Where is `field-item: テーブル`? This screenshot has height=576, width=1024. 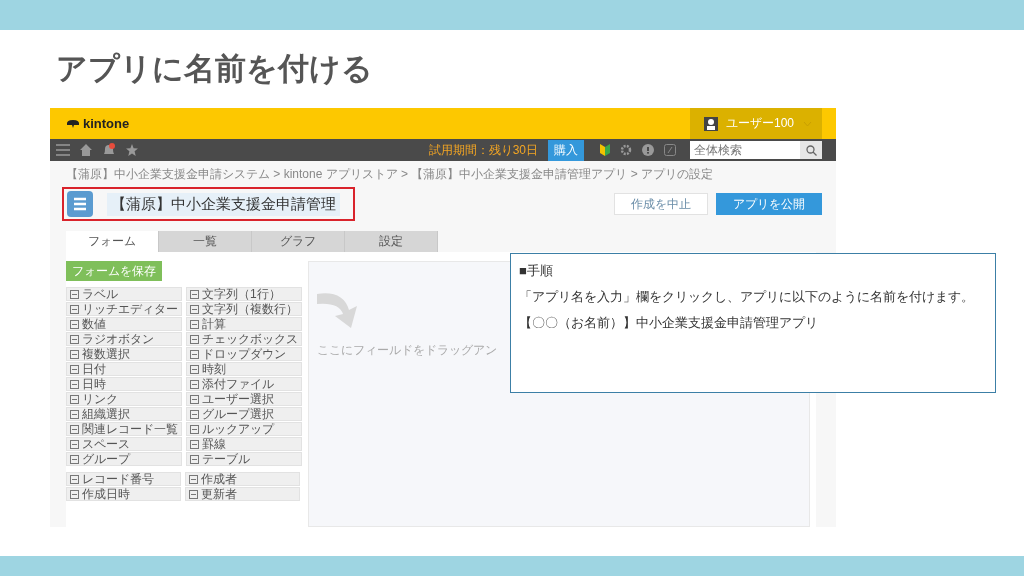 field-item: テーブル is located at coordinates (244, 459).